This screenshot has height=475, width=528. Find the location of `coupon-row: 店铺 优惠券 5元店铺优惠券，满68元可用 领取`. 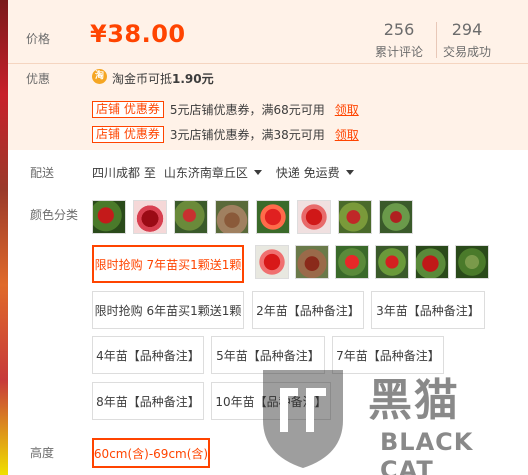

coupon-row: 店铺 优惠券 5元店铺优惠券，满68元可用 领取 is located at coordinates (225, 109).